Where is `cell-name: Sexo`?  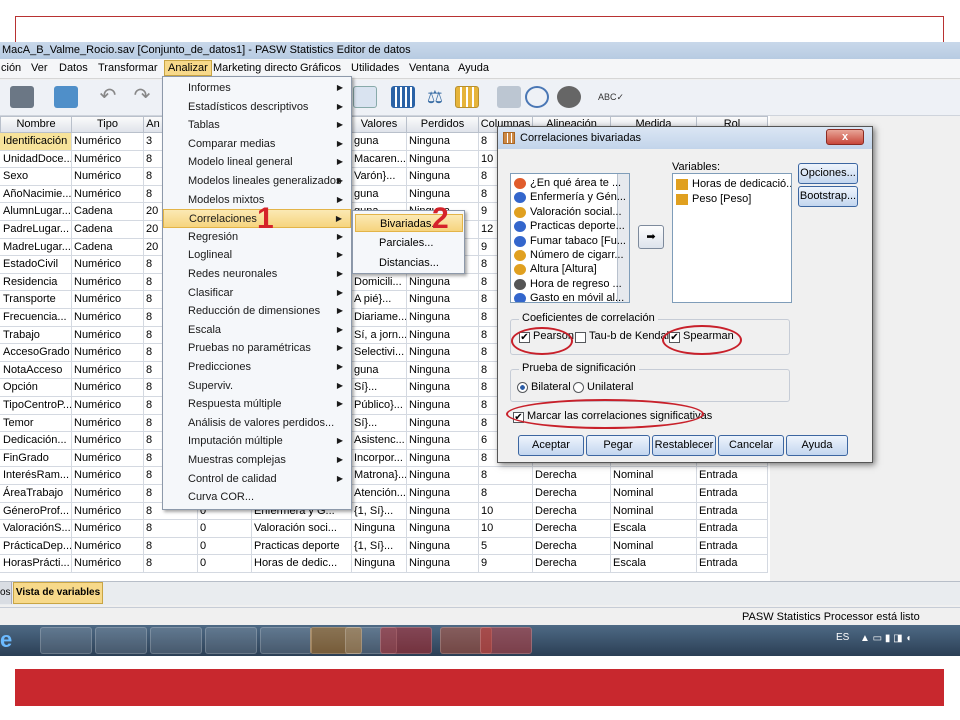 cell-name: Sexo is located at coordinates (36, 177).